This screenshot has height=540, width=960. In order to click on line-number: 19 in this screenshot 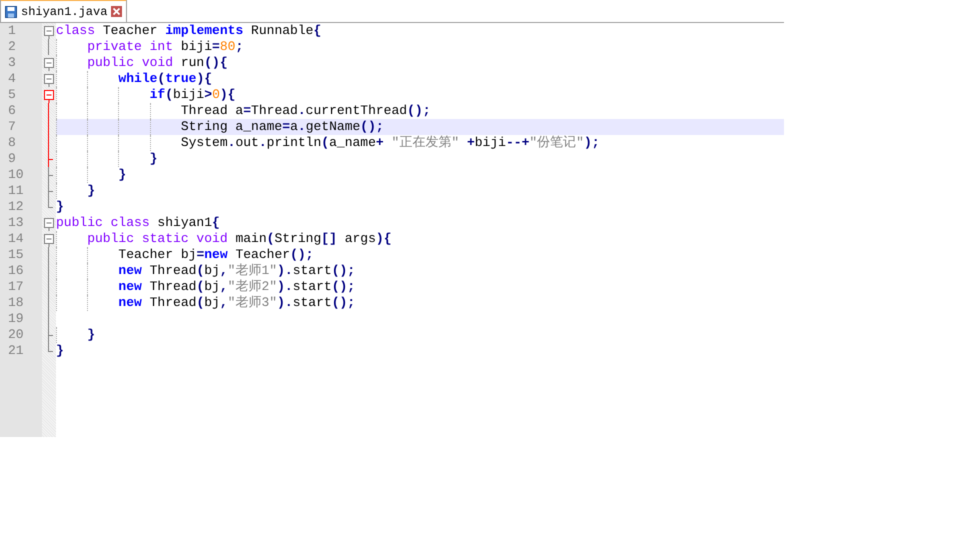, I will do `click(16, 319)`.